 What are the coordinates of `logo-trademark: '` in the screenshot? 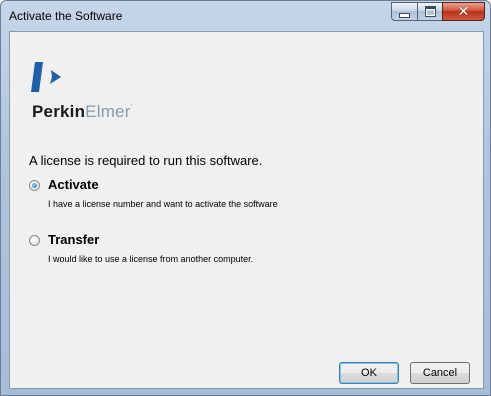 It's located at (131, 107).